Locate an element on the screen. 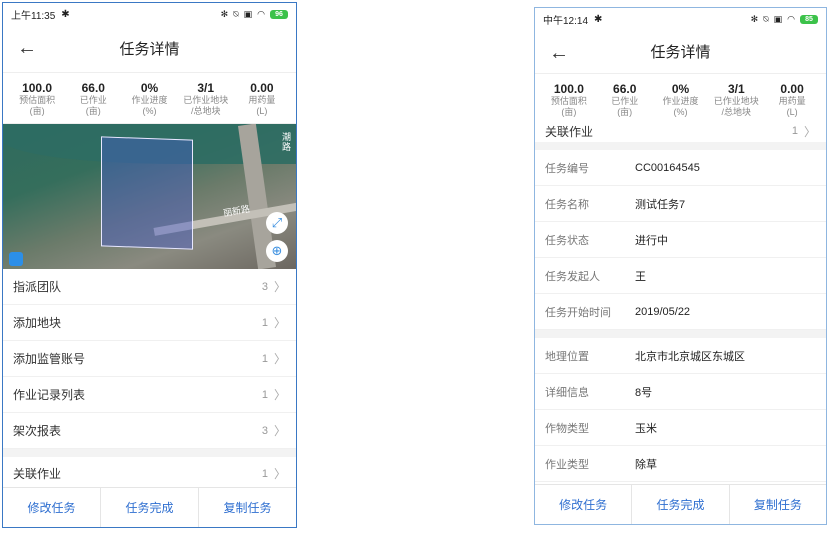 The width and height of the screenshot is (833, 534). detail-row-location: 地理位置 北京市北京城区东城区 is located at coordinates (680, 356).